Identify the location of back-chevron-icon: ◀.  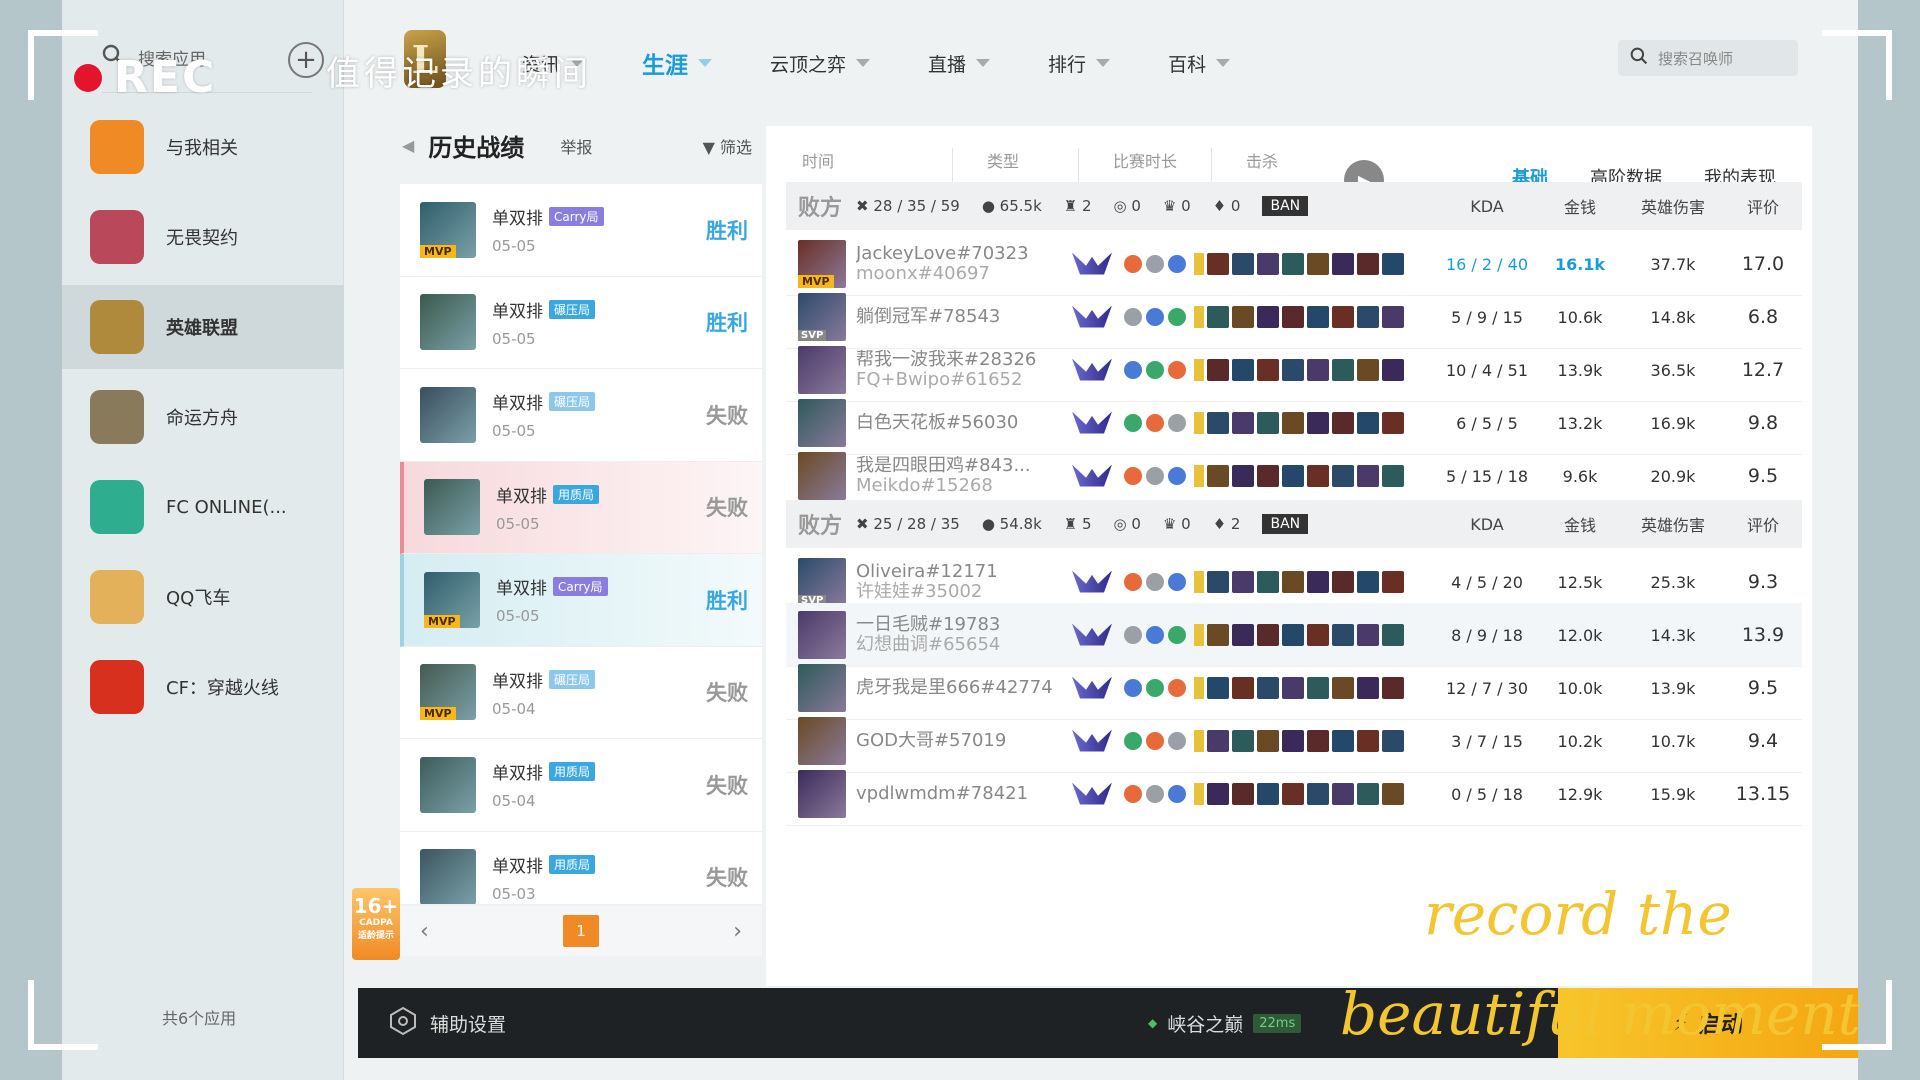
(408, 145).